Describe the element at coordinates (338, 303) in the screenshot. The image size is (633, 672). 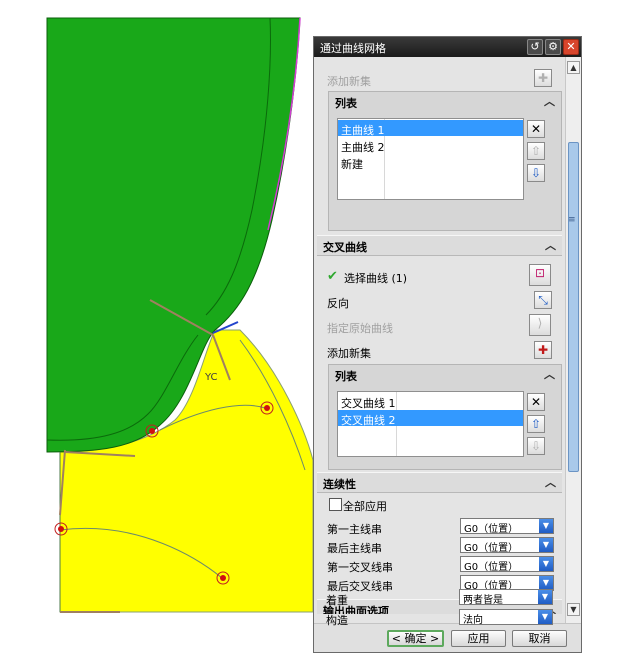
I see `reverse-label: 反向` at that location.